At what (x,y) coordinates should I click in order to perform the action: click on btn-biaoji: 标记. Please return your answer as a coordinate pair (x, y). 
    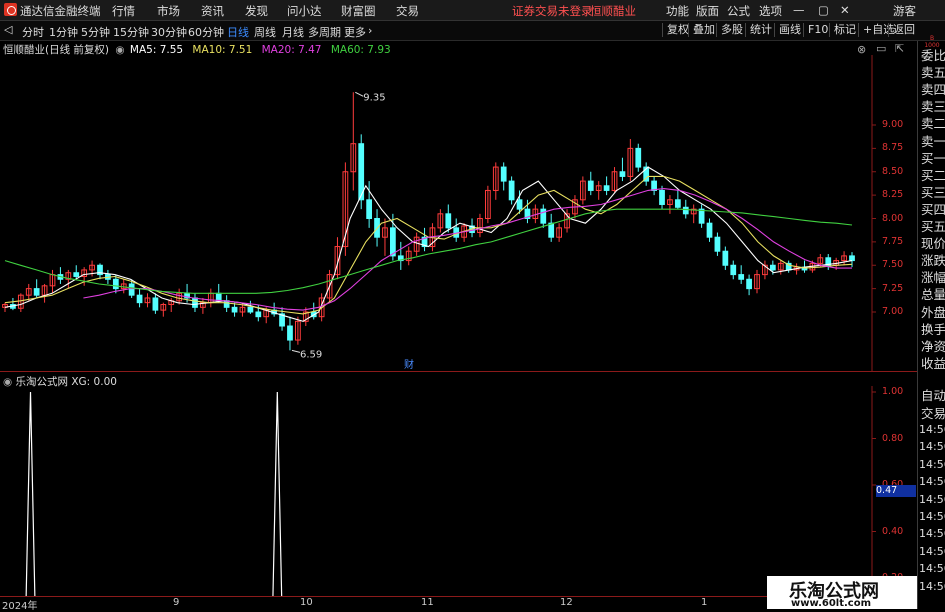
    Looking at the image, I should click on (844, 30).